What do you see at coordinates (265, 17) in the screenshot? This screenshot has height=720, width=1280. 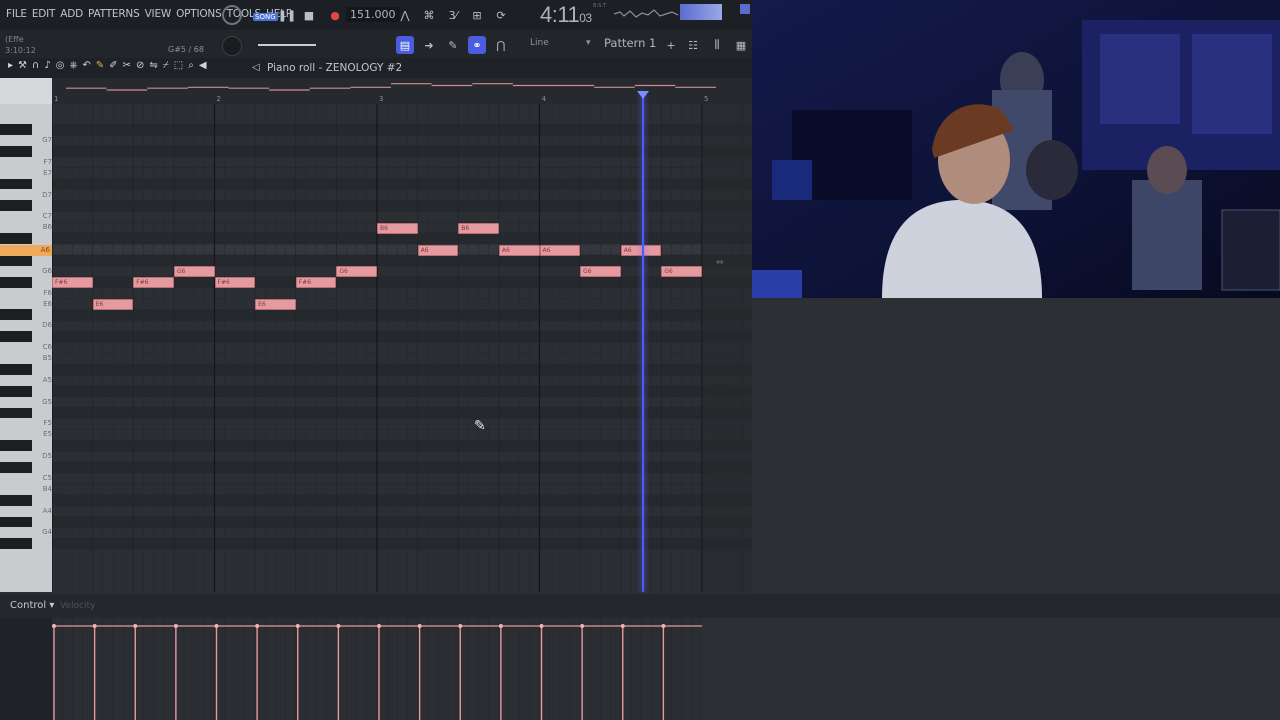 I see `song-mode-toggle: SONG` at bounding box center [265, 17].